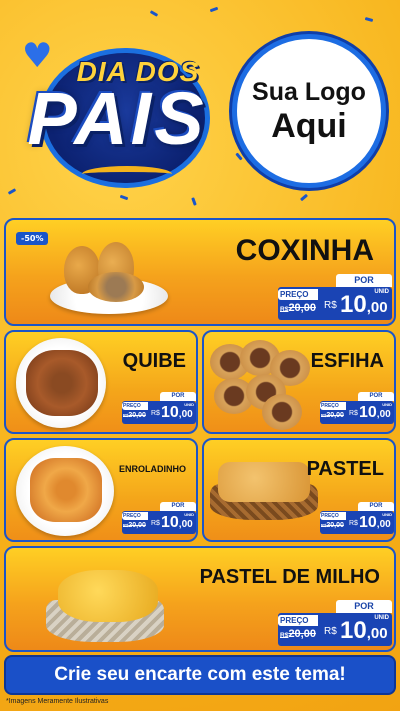 This screenshot has height=711, width=400. Describe the element at coordinates (154, 361) in the screenshot. I see `product-name: QUIBE` at that location.